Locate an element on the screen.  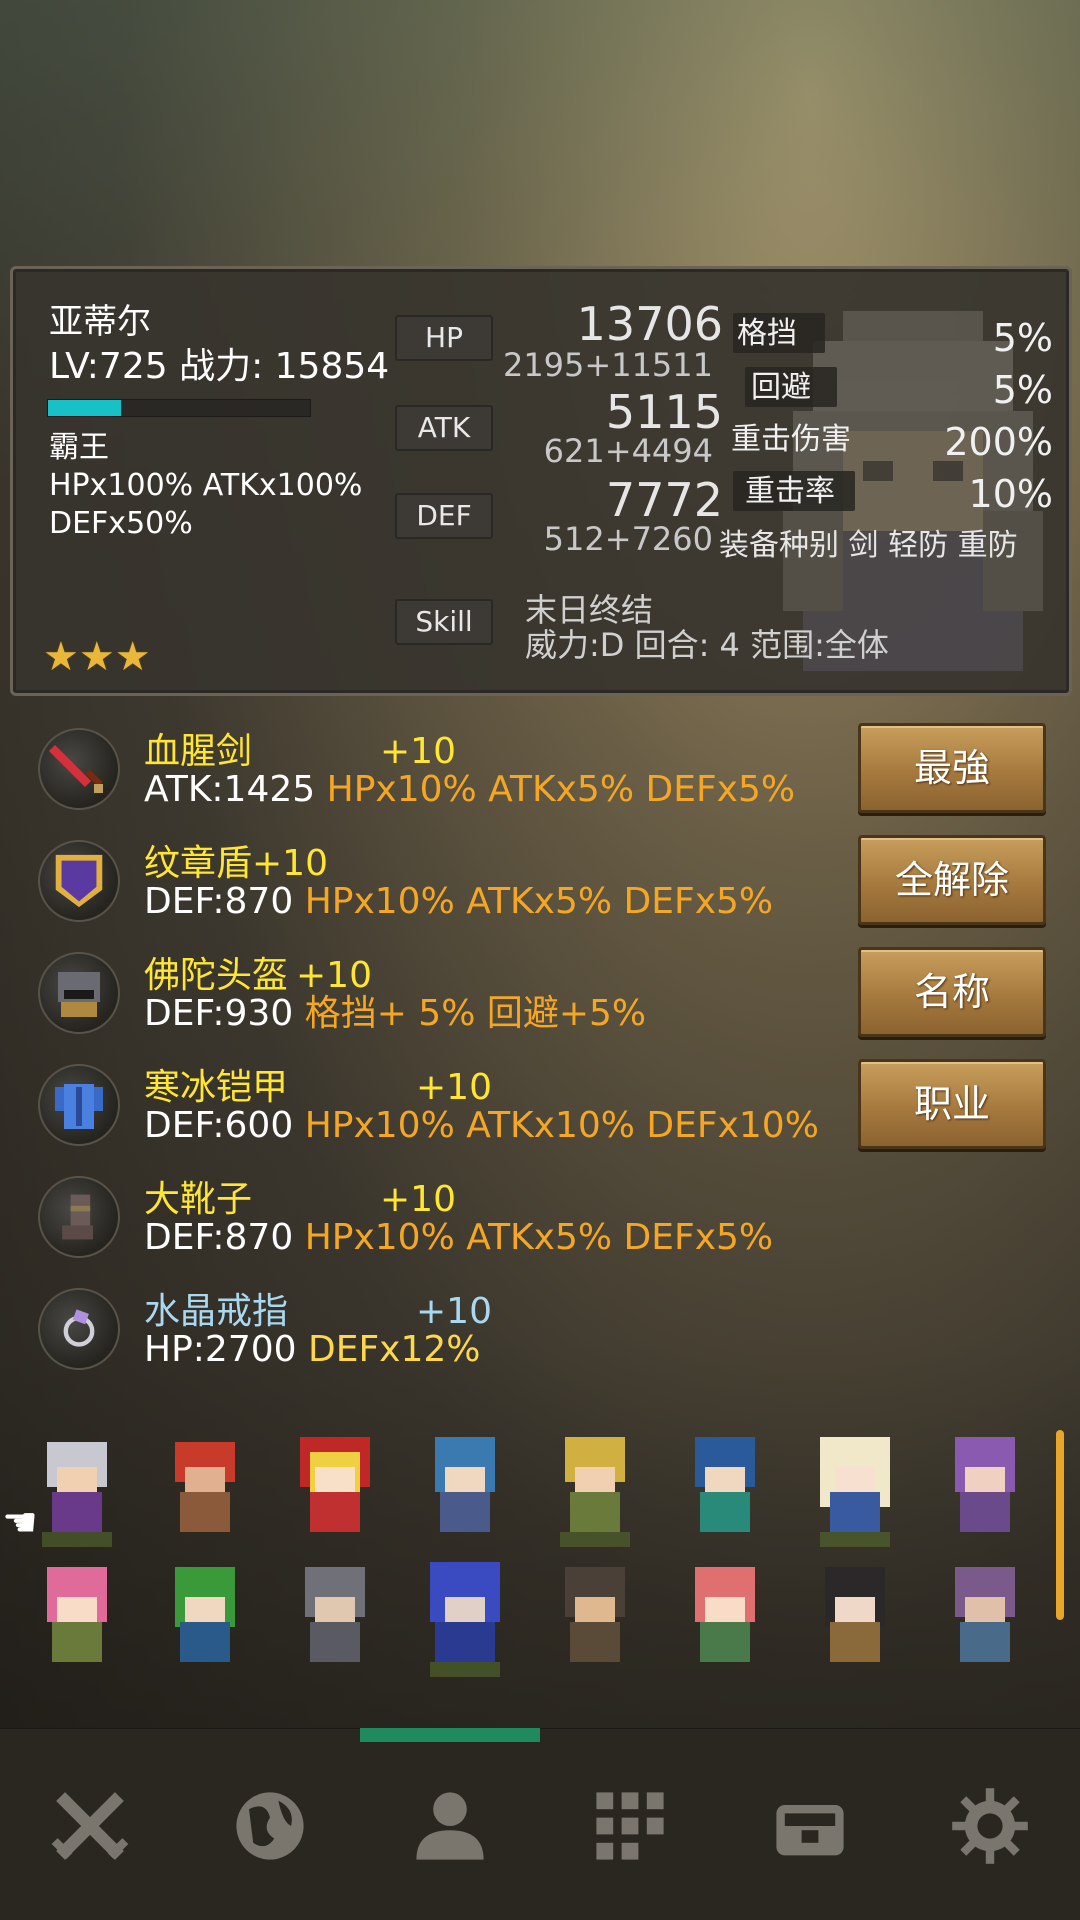
battle-icon is located at coordinates (90, 1826).